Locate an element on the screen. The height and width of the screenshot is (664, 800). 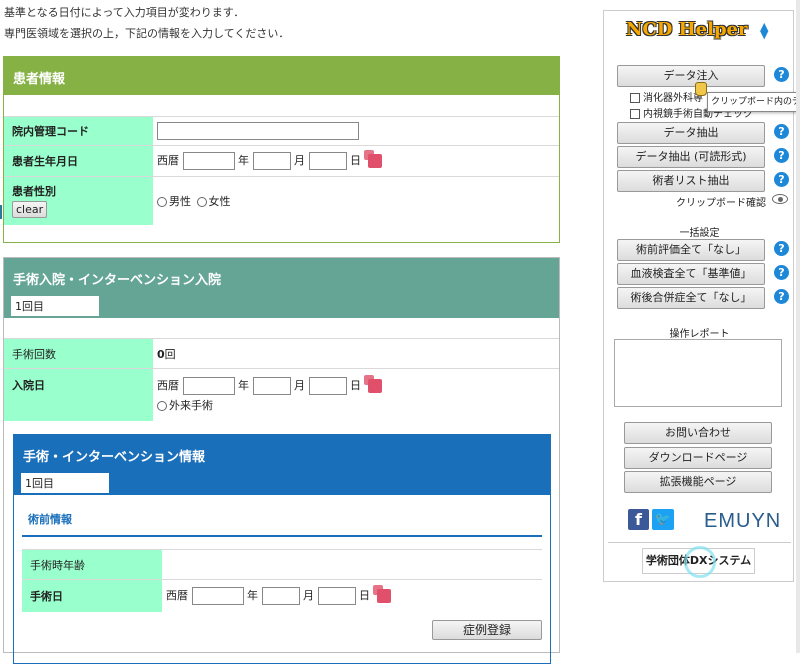
dob-label: 患者生年月日 is located at coordinates (78, 161).